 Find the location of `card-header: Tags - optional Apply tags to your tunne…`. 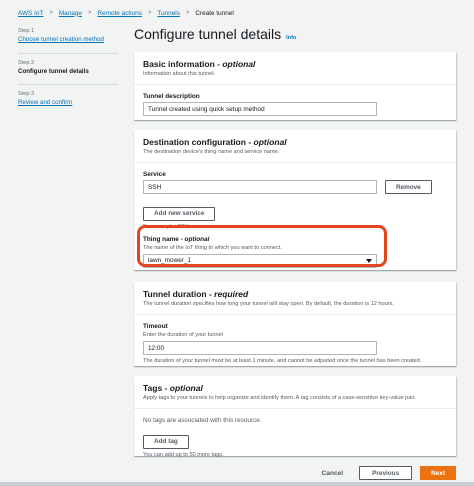

card-header: Tags - optional Apply tags to your tunne… is located at coordinates (295, 392).